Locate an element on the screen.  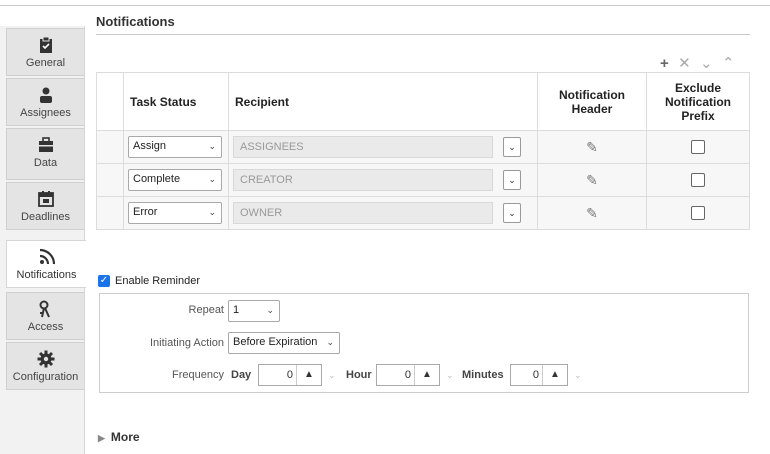
table-toolbar: + ✕ ⌄ ⌃ is located at coordinates (700, 63).